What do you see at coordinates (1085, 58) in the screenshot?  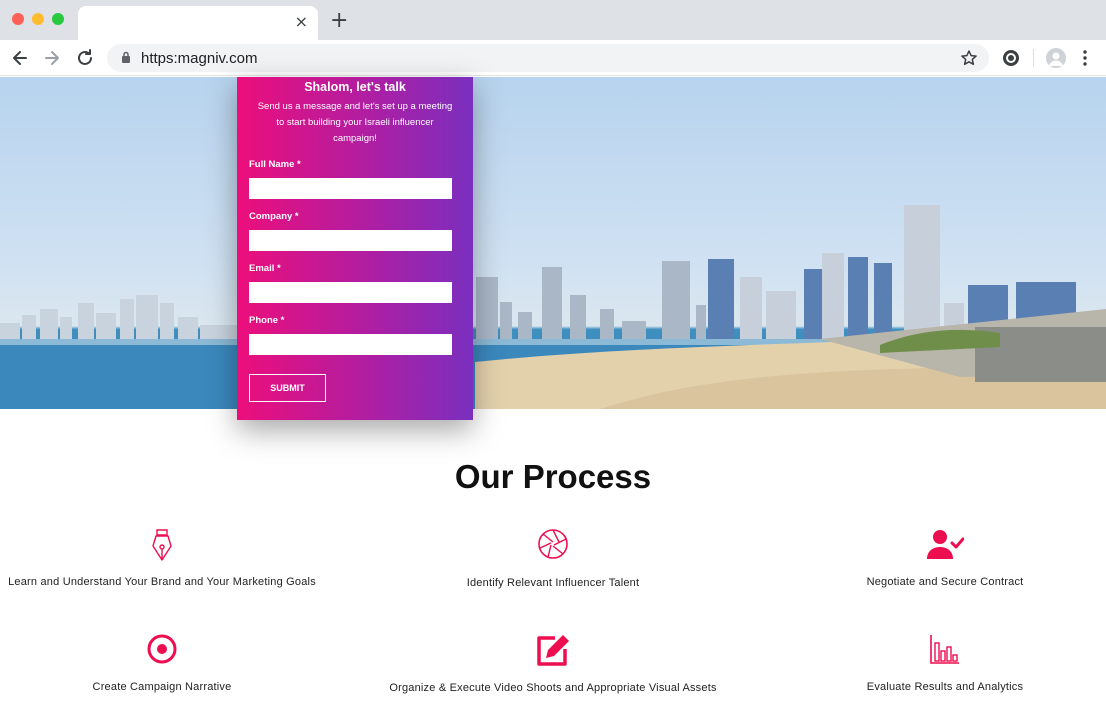 I see `more-menu-icon` at bounding box center [1085, 58].